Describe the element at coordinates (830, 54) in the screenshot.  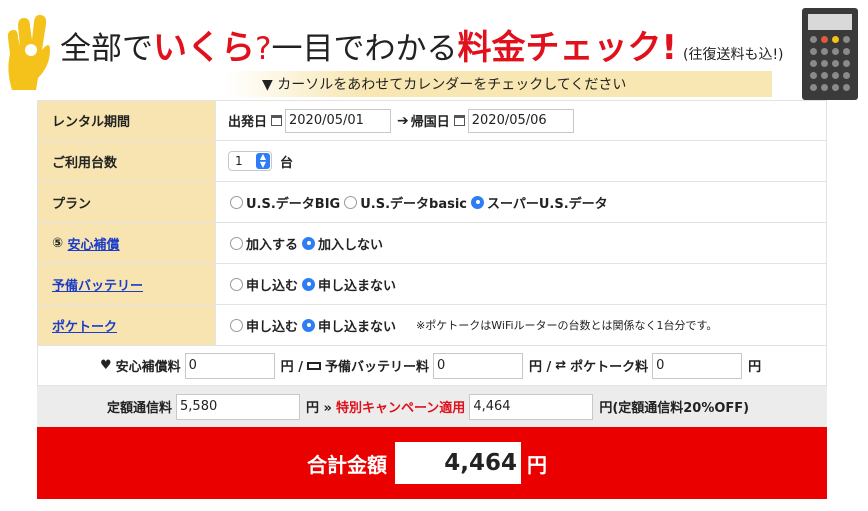
I see `calculator-icon` at that location.